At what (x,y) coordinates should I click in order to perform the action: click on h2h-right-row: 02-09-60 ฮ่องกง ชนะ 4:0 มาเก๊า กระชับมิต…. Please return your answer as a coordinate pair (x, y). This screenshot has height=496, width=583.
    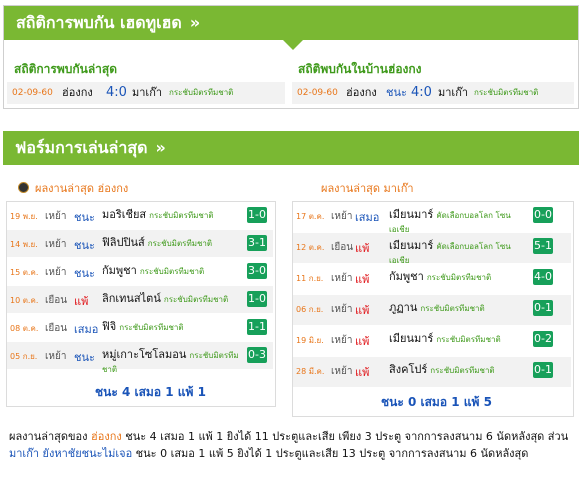
    Looking at the image, I should click on (433, 93).